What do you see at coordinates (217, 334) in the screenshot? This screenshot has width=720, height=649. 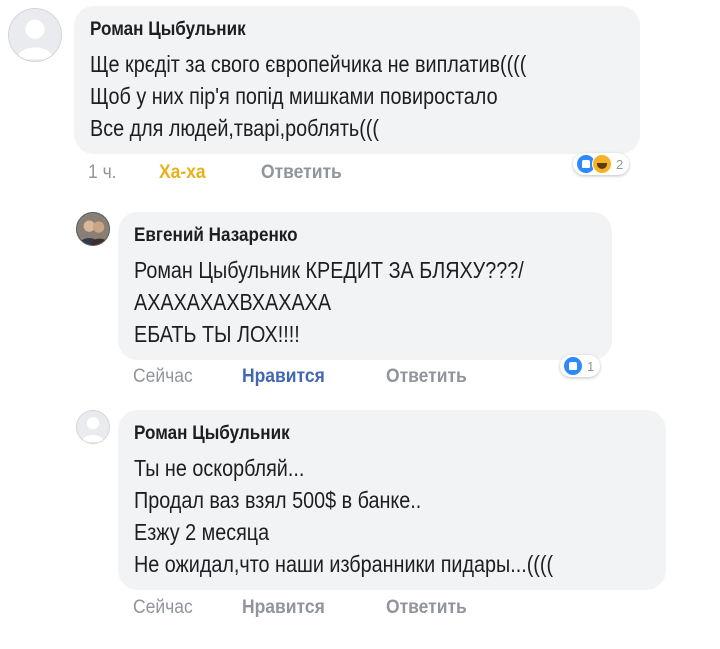 I see `comment-text-line: ЕБАТЬ ТЫ ЛОХ!!!!` at bounding box center [217, 334].